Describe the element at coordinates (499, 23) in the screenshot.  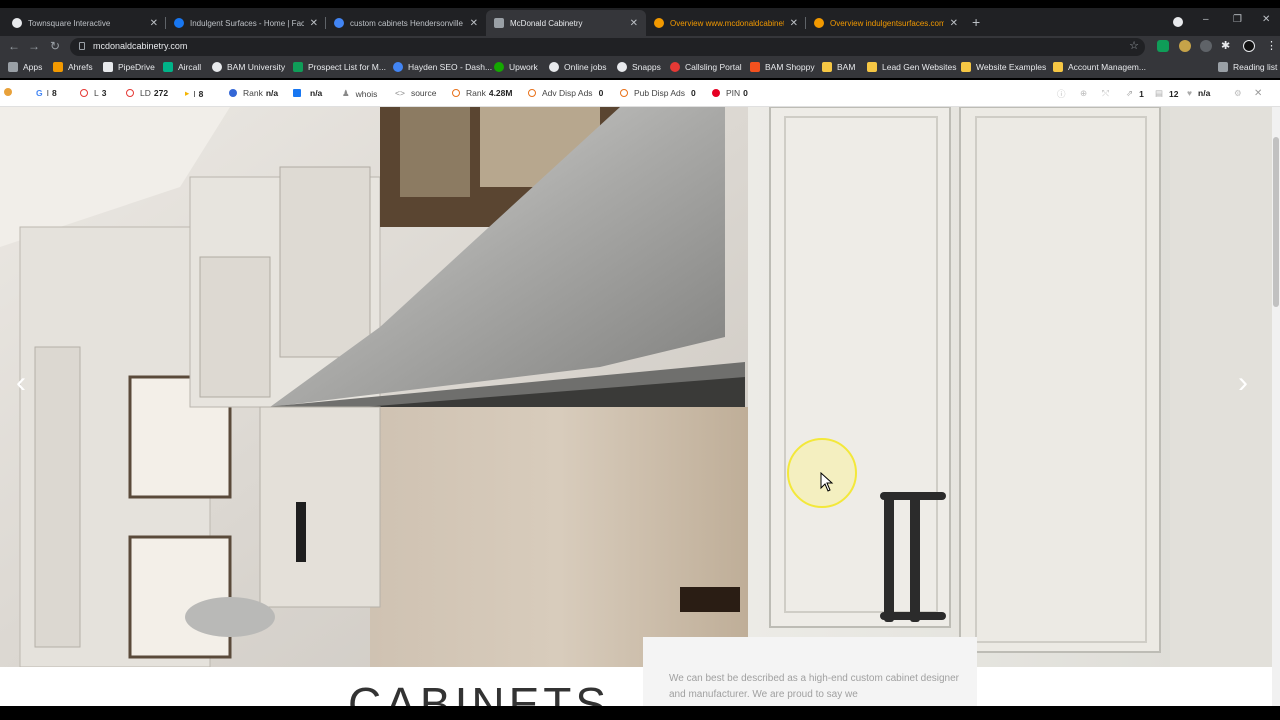
I see `site-icon` at that location.